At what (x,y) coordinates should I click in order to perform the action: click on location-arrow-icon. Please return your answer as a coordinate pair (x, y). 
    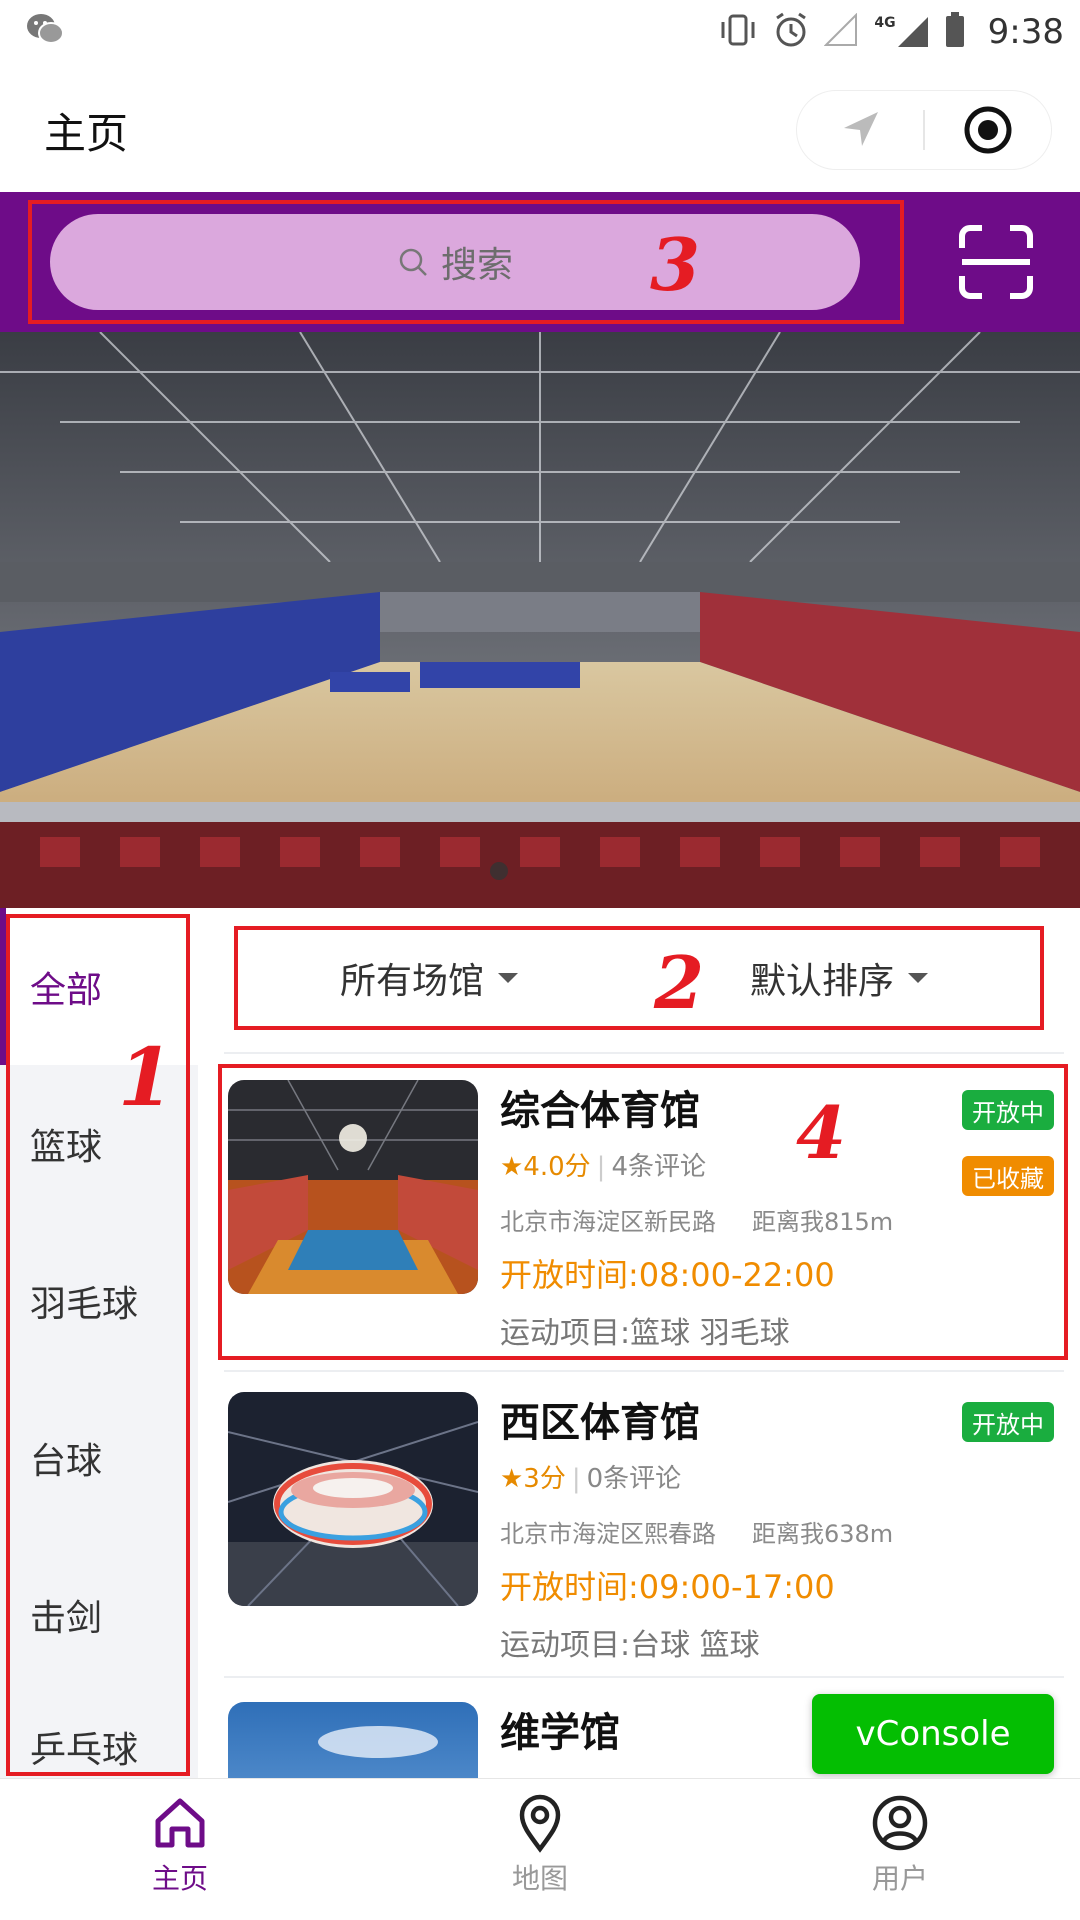
    Looking at the image, I should click on (861, 129).